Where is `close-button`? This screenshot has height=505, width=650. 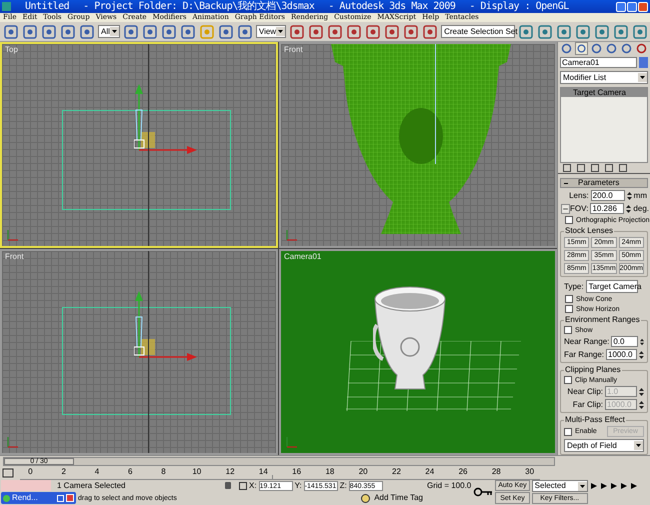 close-button is located at coordinates (643, 7).